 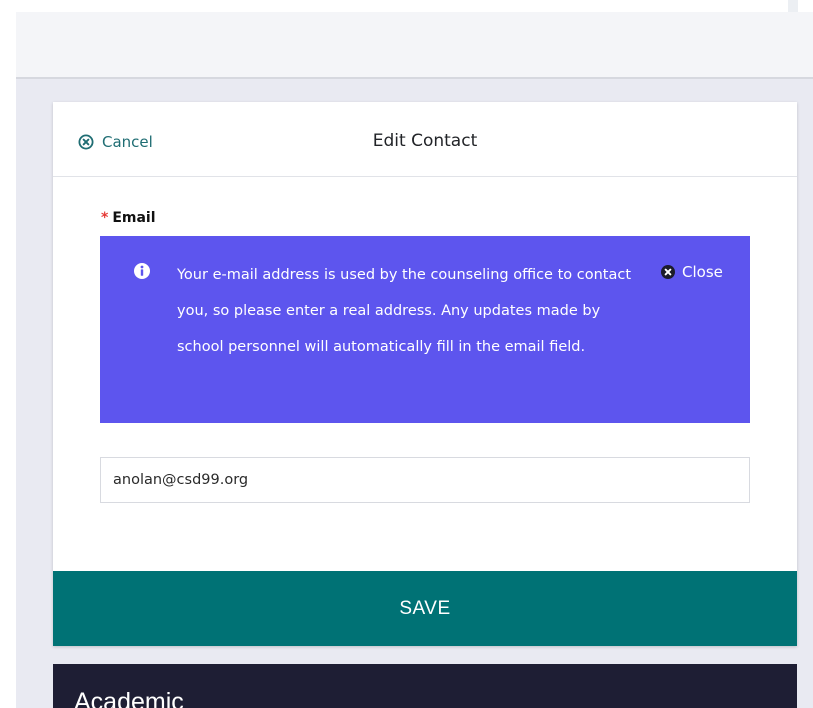 I want to click on top-bar, so click(x=402, y=6).